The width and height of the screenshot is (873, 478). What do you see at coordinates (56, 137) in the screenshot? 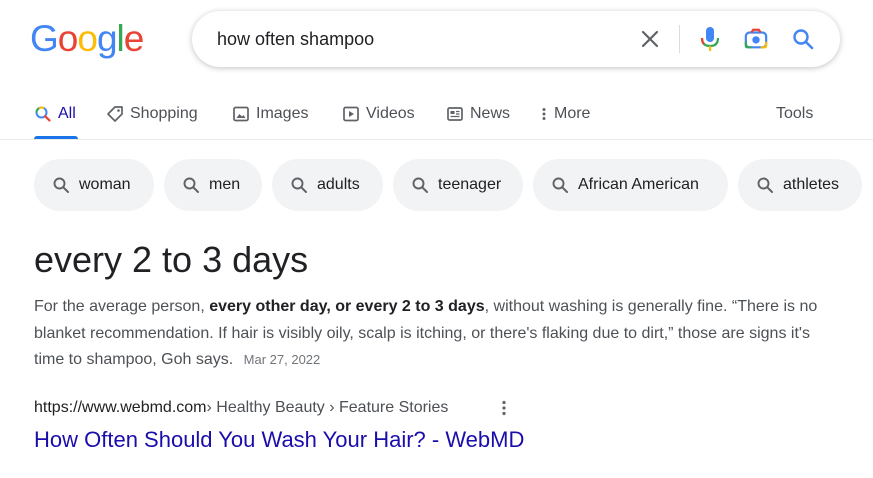
I see `active-tab-indicator` at bounding box center [56, 137].